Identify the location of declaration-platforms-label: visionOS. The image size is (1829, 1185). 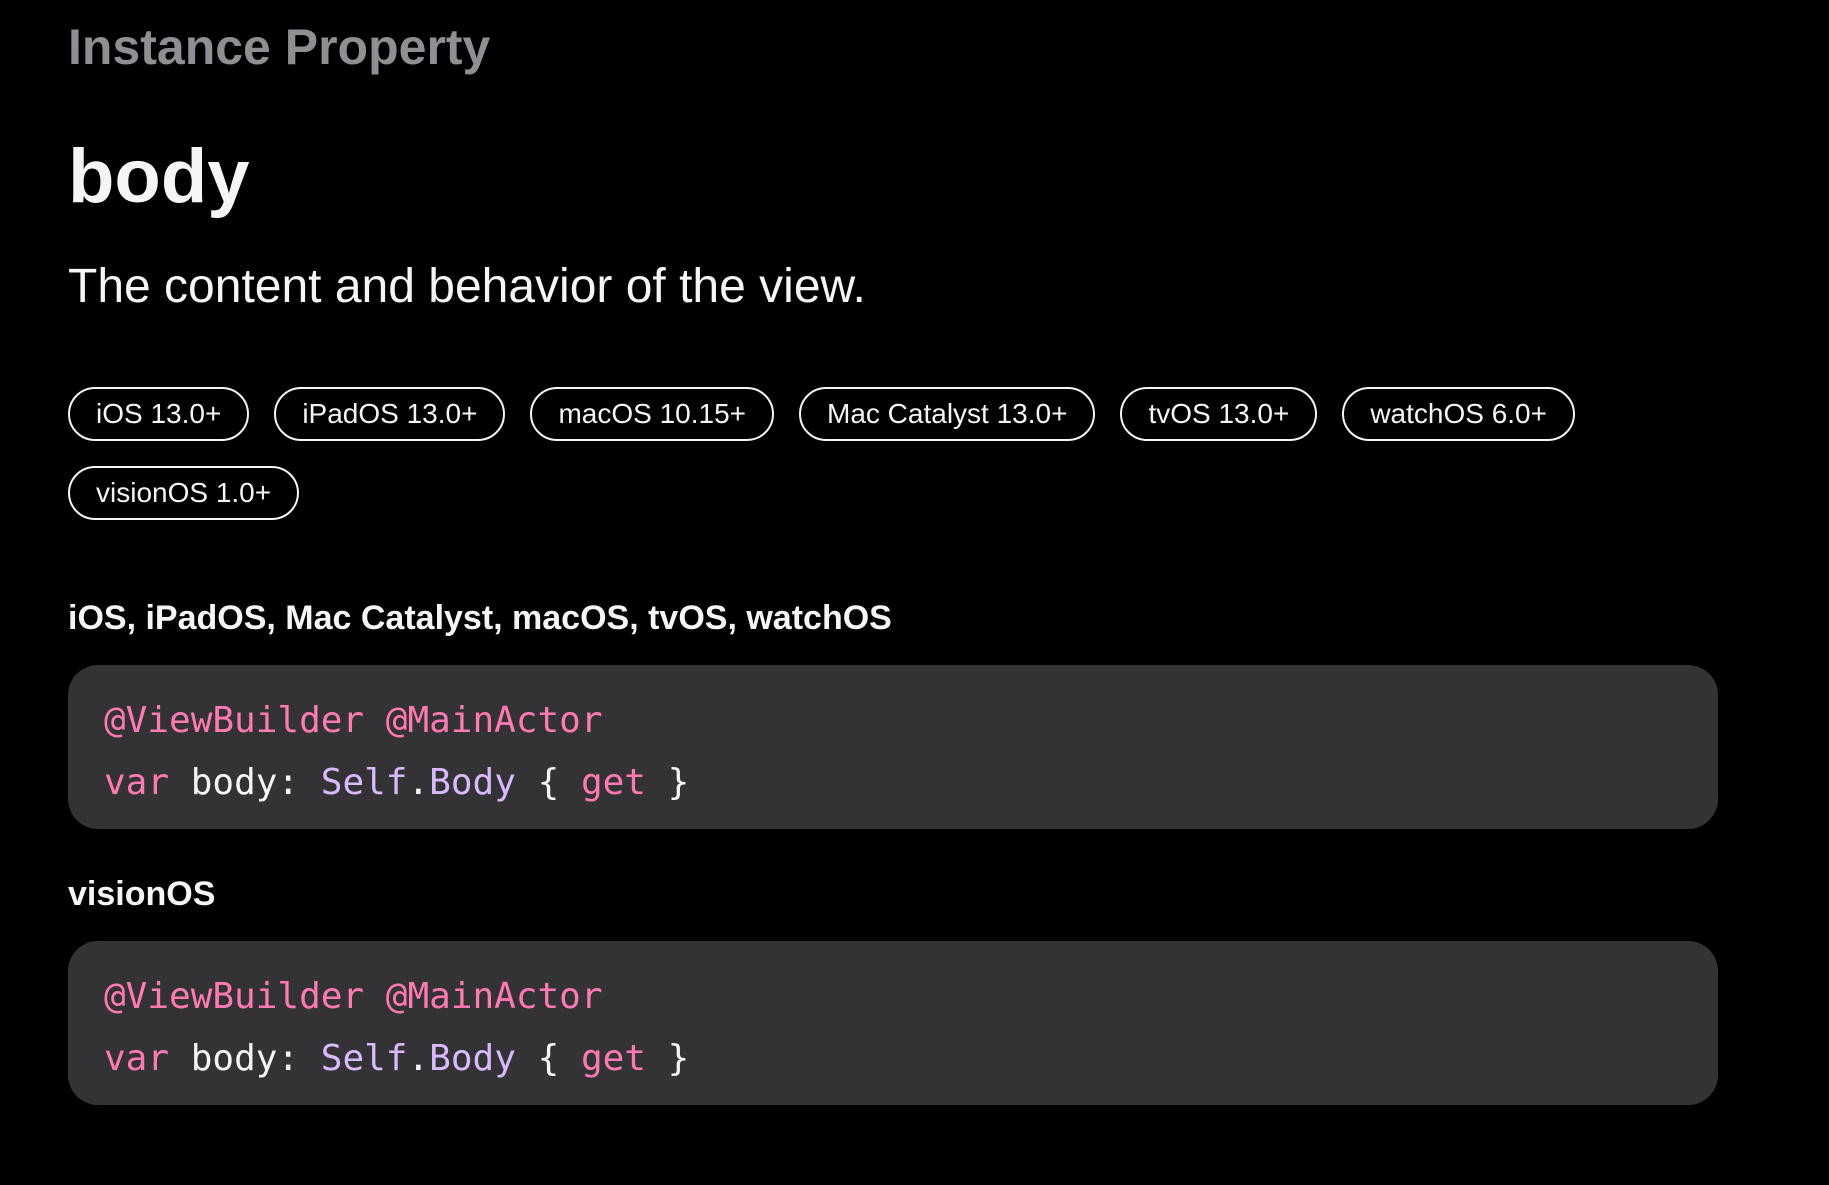
(142, 894).